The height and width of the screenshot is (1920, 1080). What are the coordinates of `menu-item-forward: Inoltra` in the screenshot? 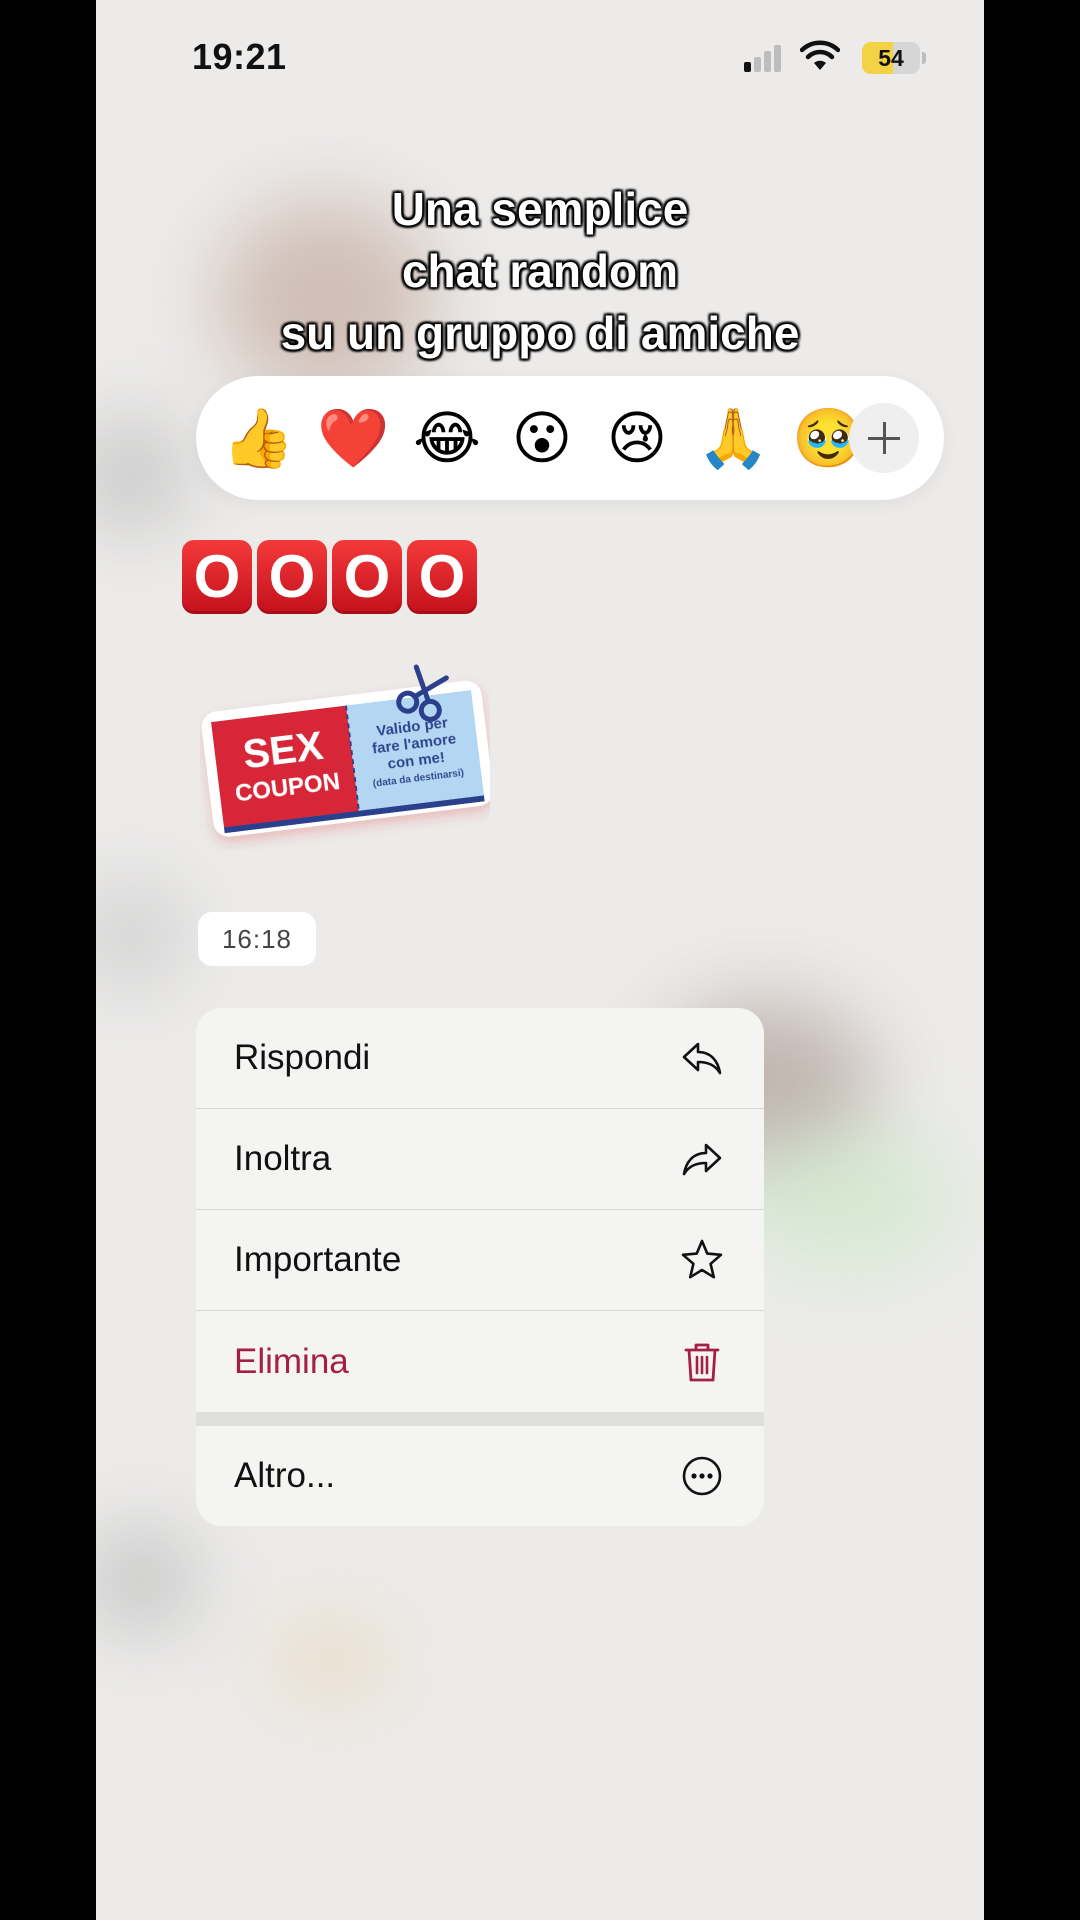 It's located at (480, 1159).